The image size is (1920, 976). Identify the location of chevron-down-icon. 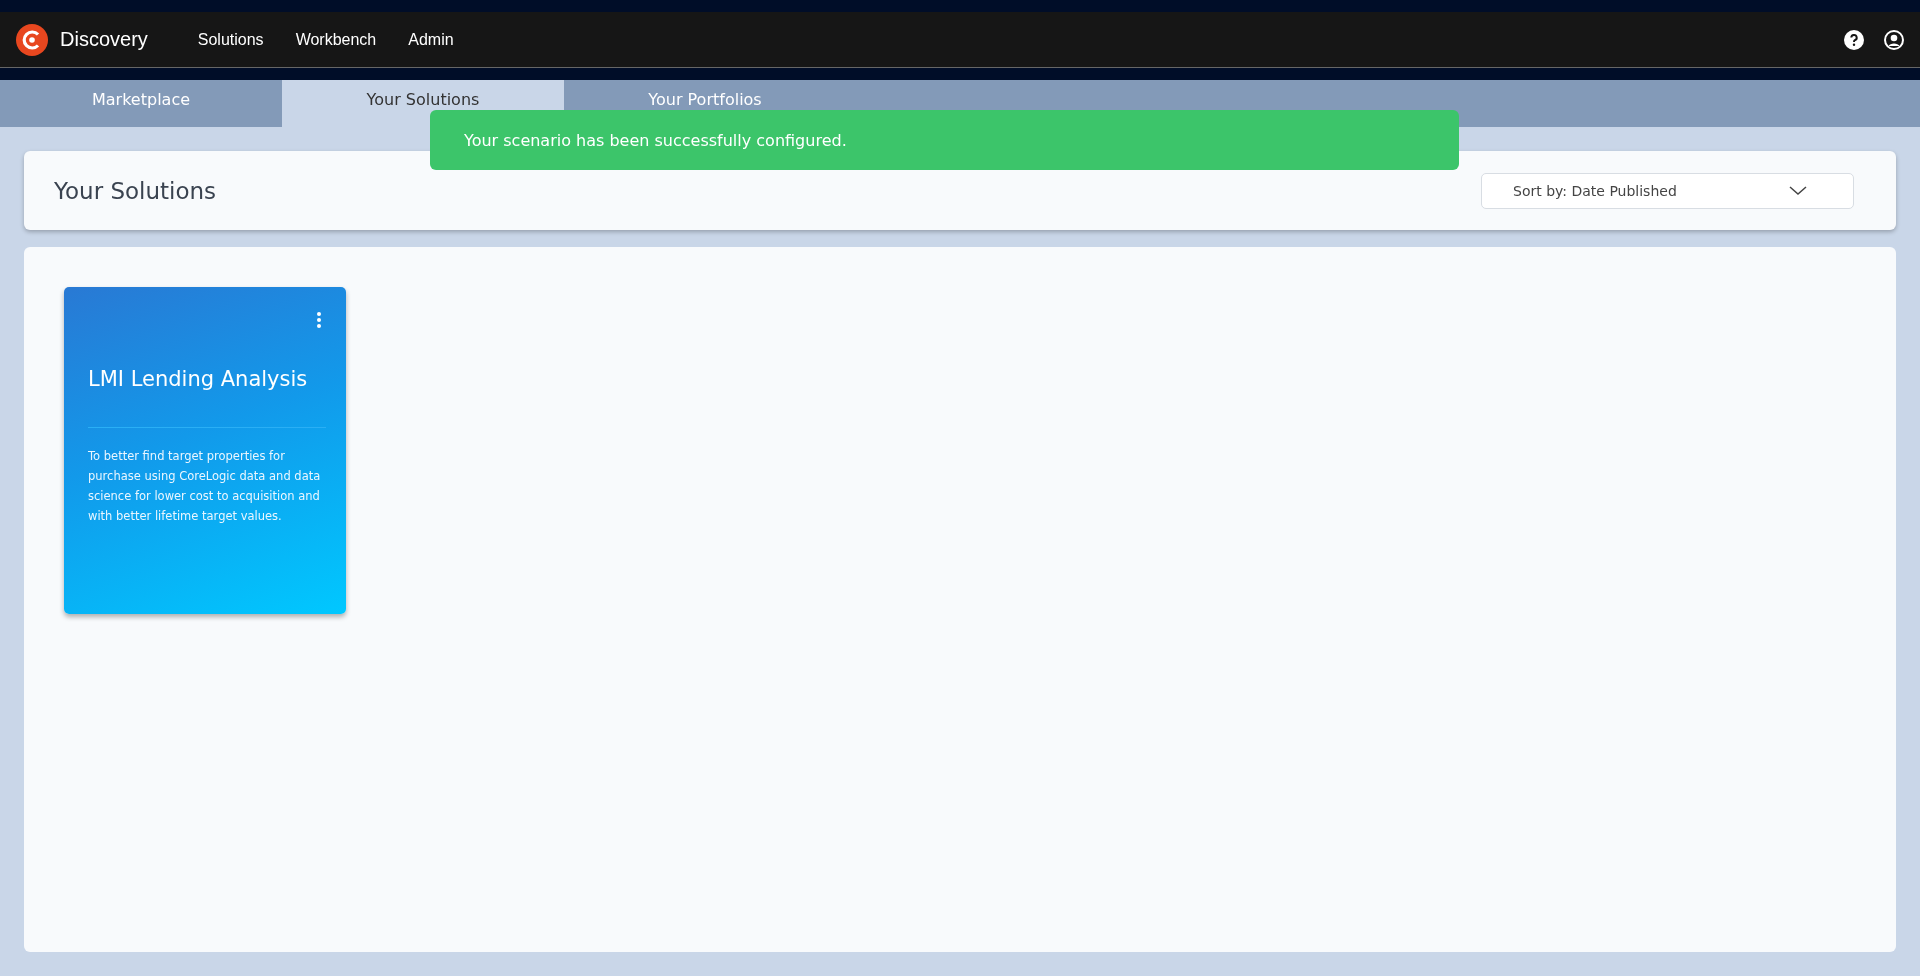
(1798, 190).